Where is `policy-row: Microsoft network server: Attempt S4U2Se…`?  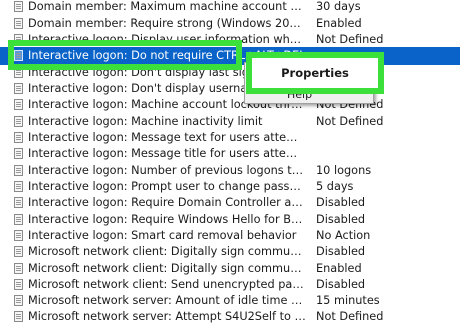
policy-row: Microsoft network server: Attempt S4U2Se… is located at coordinates (230, 317).